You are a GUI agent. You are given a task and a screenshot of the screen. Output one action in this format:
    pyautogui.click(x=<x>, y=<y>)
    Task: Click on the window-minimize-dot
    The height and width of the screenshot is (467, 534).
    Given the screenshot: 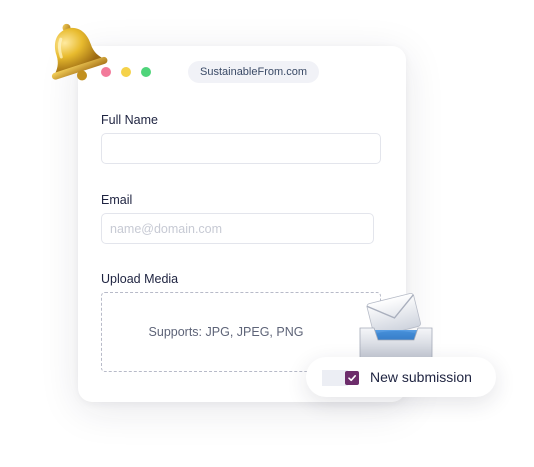 What is the action you would take?
    pyautogui.click(x=126, y=72)
    